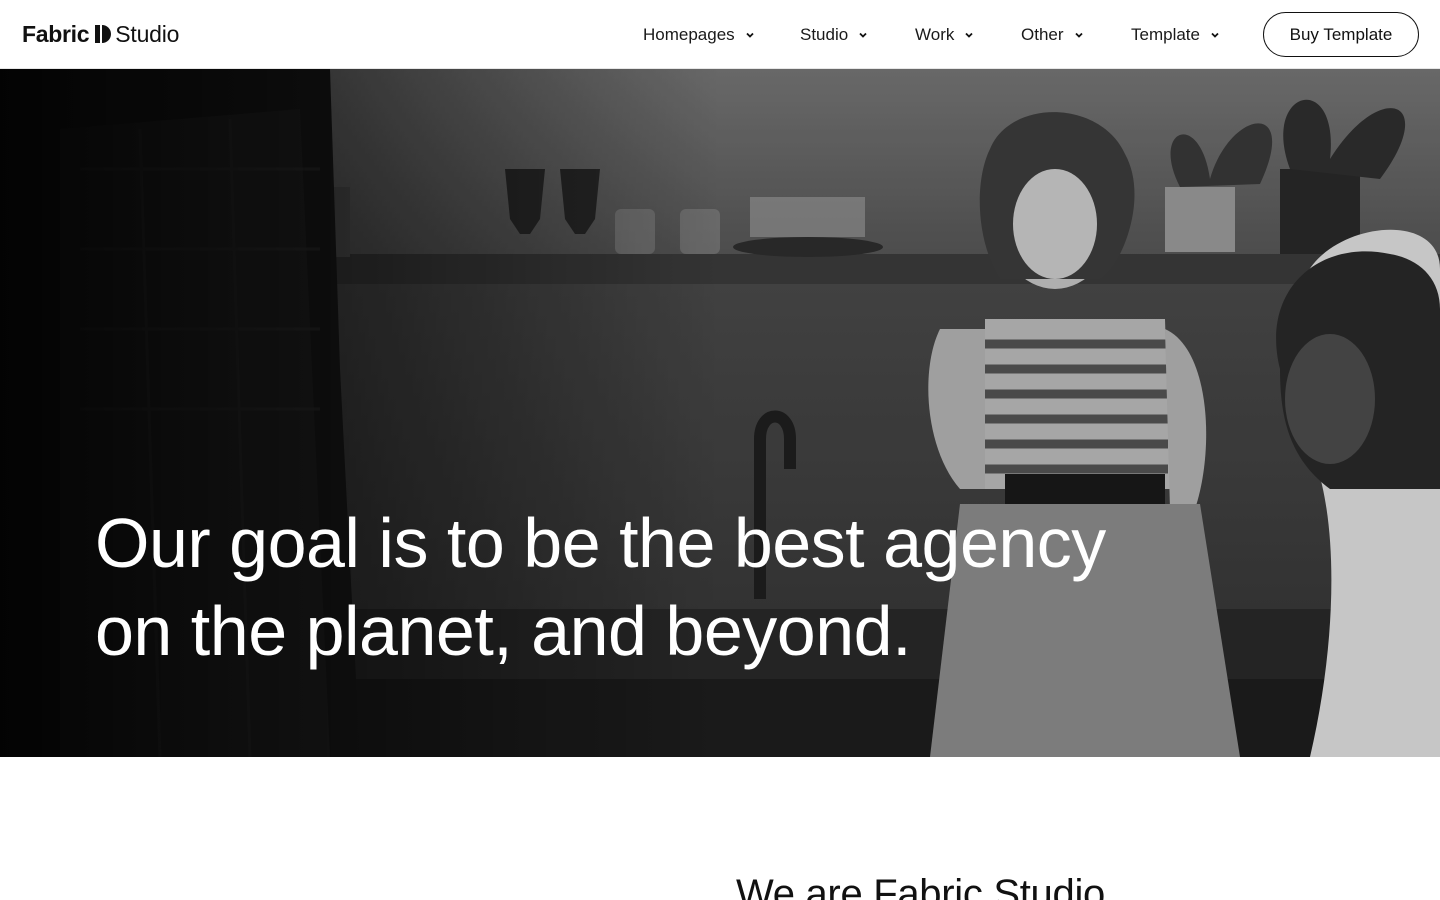  What do you see at coordinates (103, 34) in the screenshot?
I see `half-circle-logo-icon` at bounding box center [103, 34].